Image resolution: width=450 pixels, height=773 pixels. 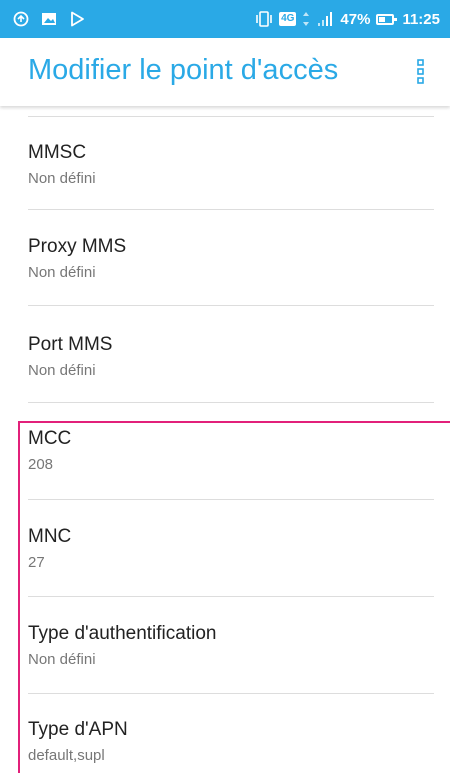 I want to click on page-title: Modifier le point d'accès, so click(x=183, y=70).